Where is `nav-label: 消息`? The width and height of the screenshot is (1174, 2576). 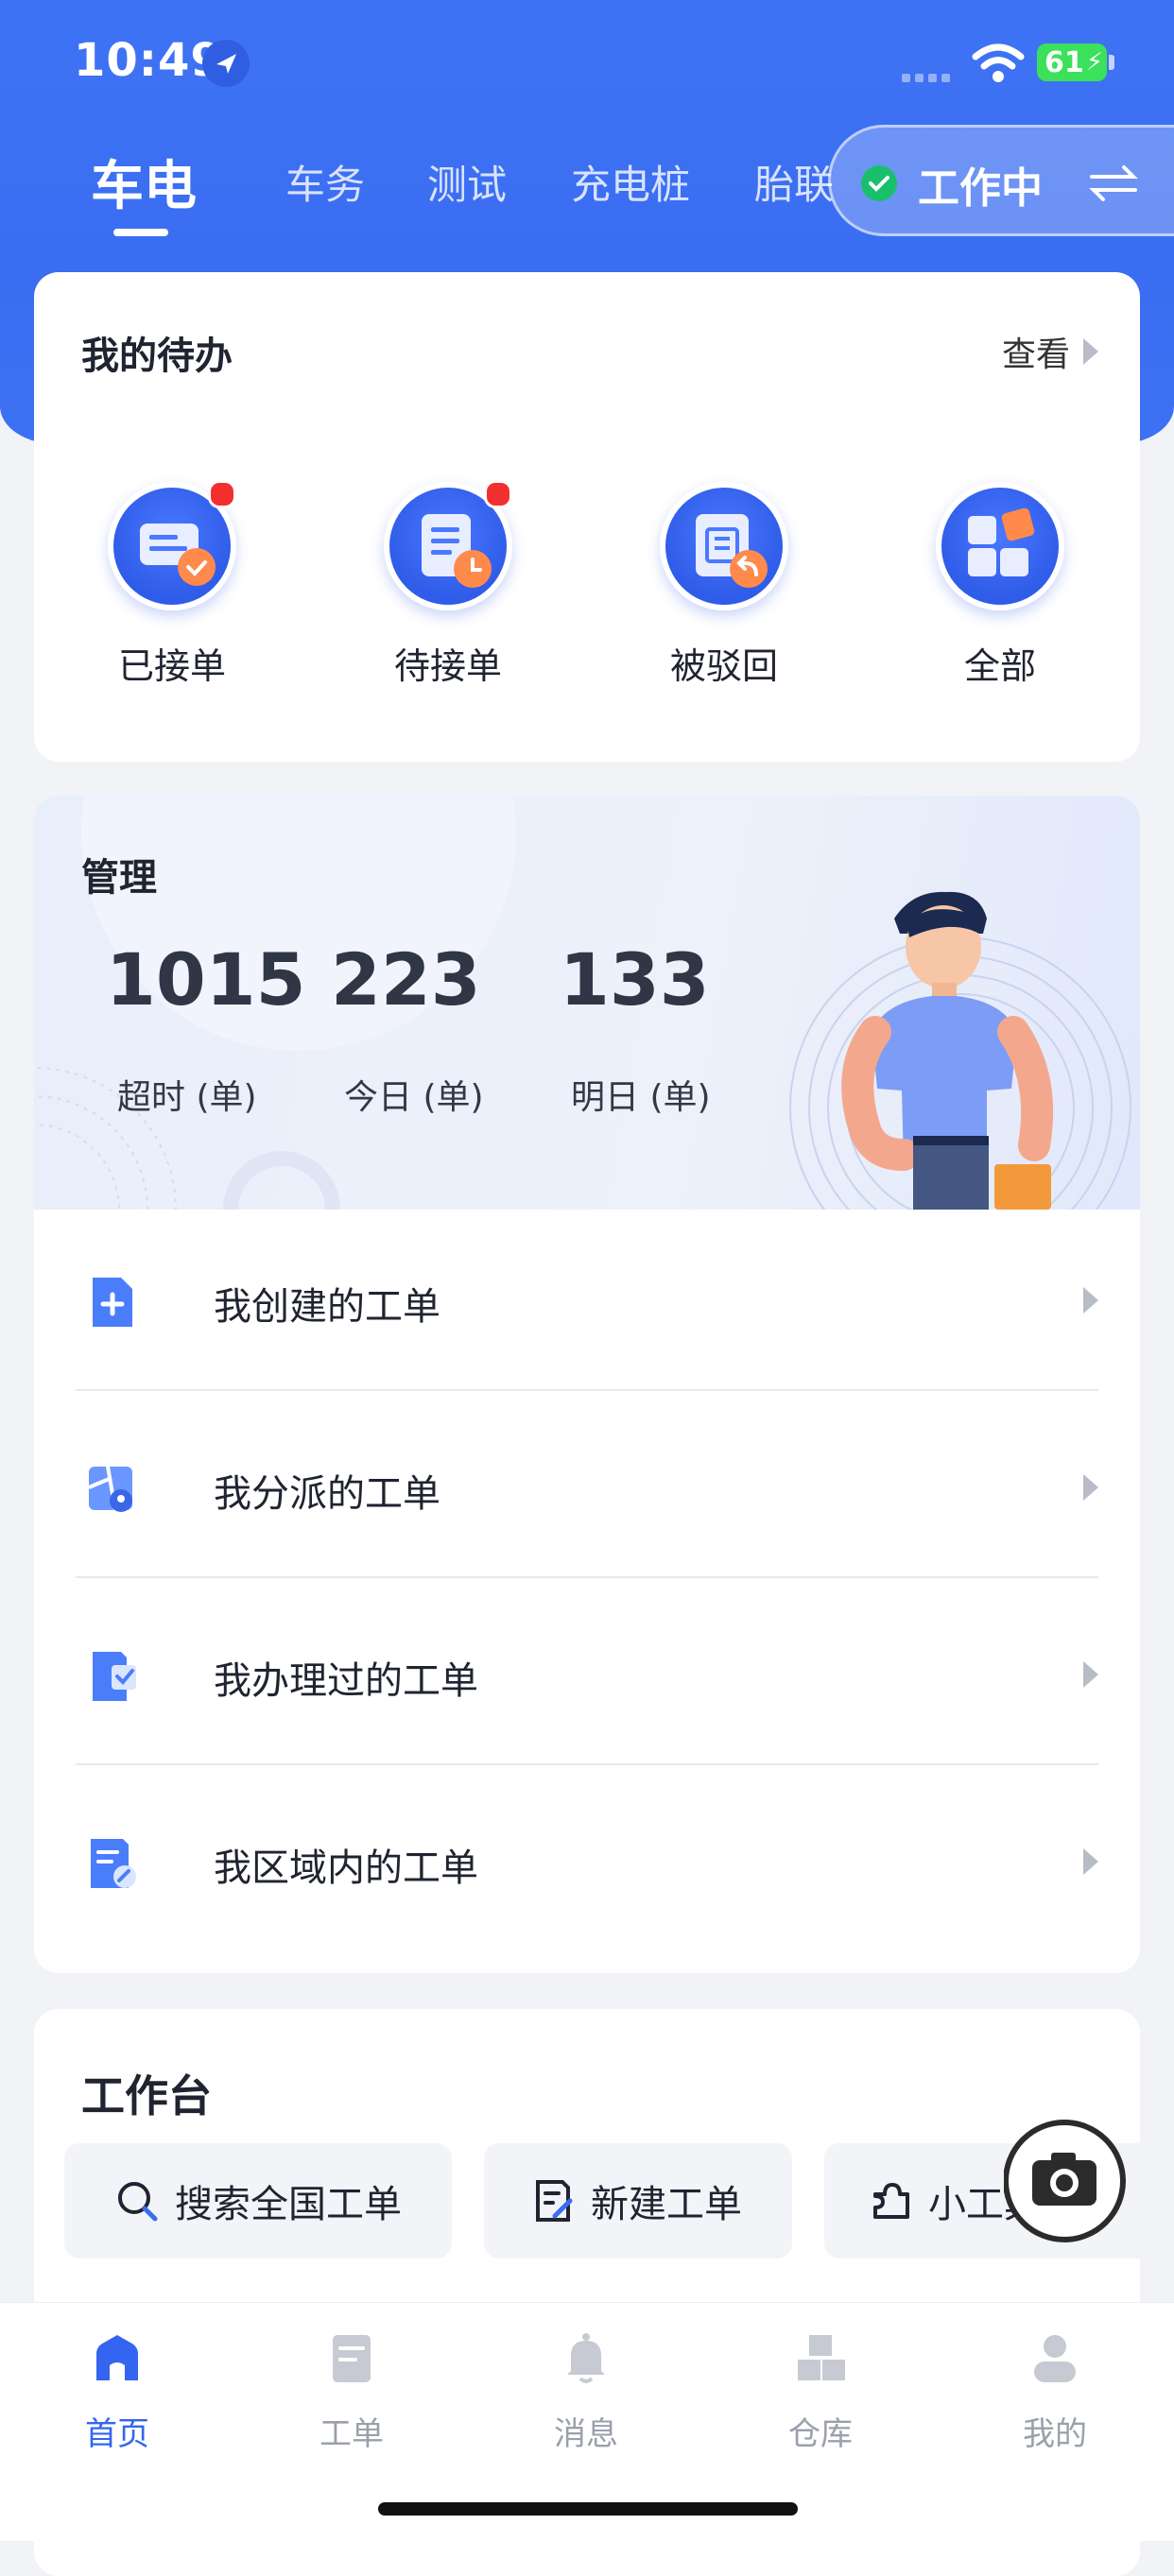
nav-label: 消息 is located at coordinates (586, 2434).